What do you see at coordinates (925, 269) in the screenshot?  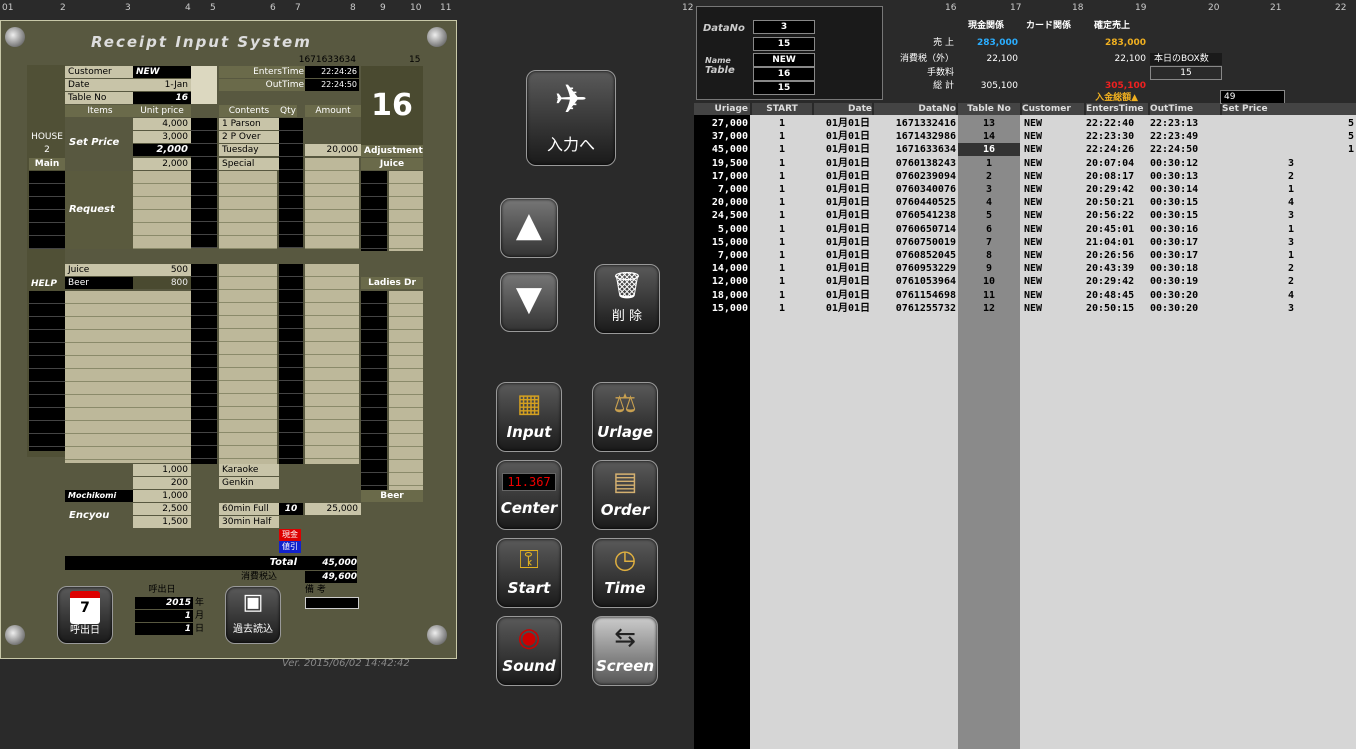 I see `cell-datano: 0760953229` at bounding box center [925, 269].